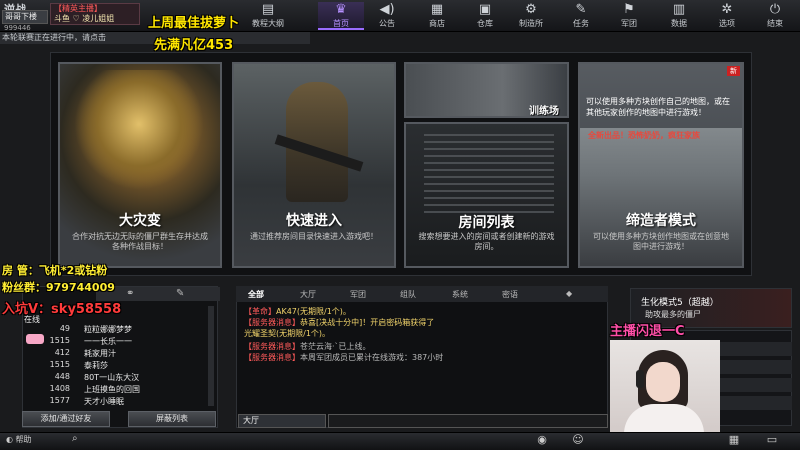 This screenshot has height=450, width=800. I want to click on chat-tag: 【服务器消息】, so click(272, 346).